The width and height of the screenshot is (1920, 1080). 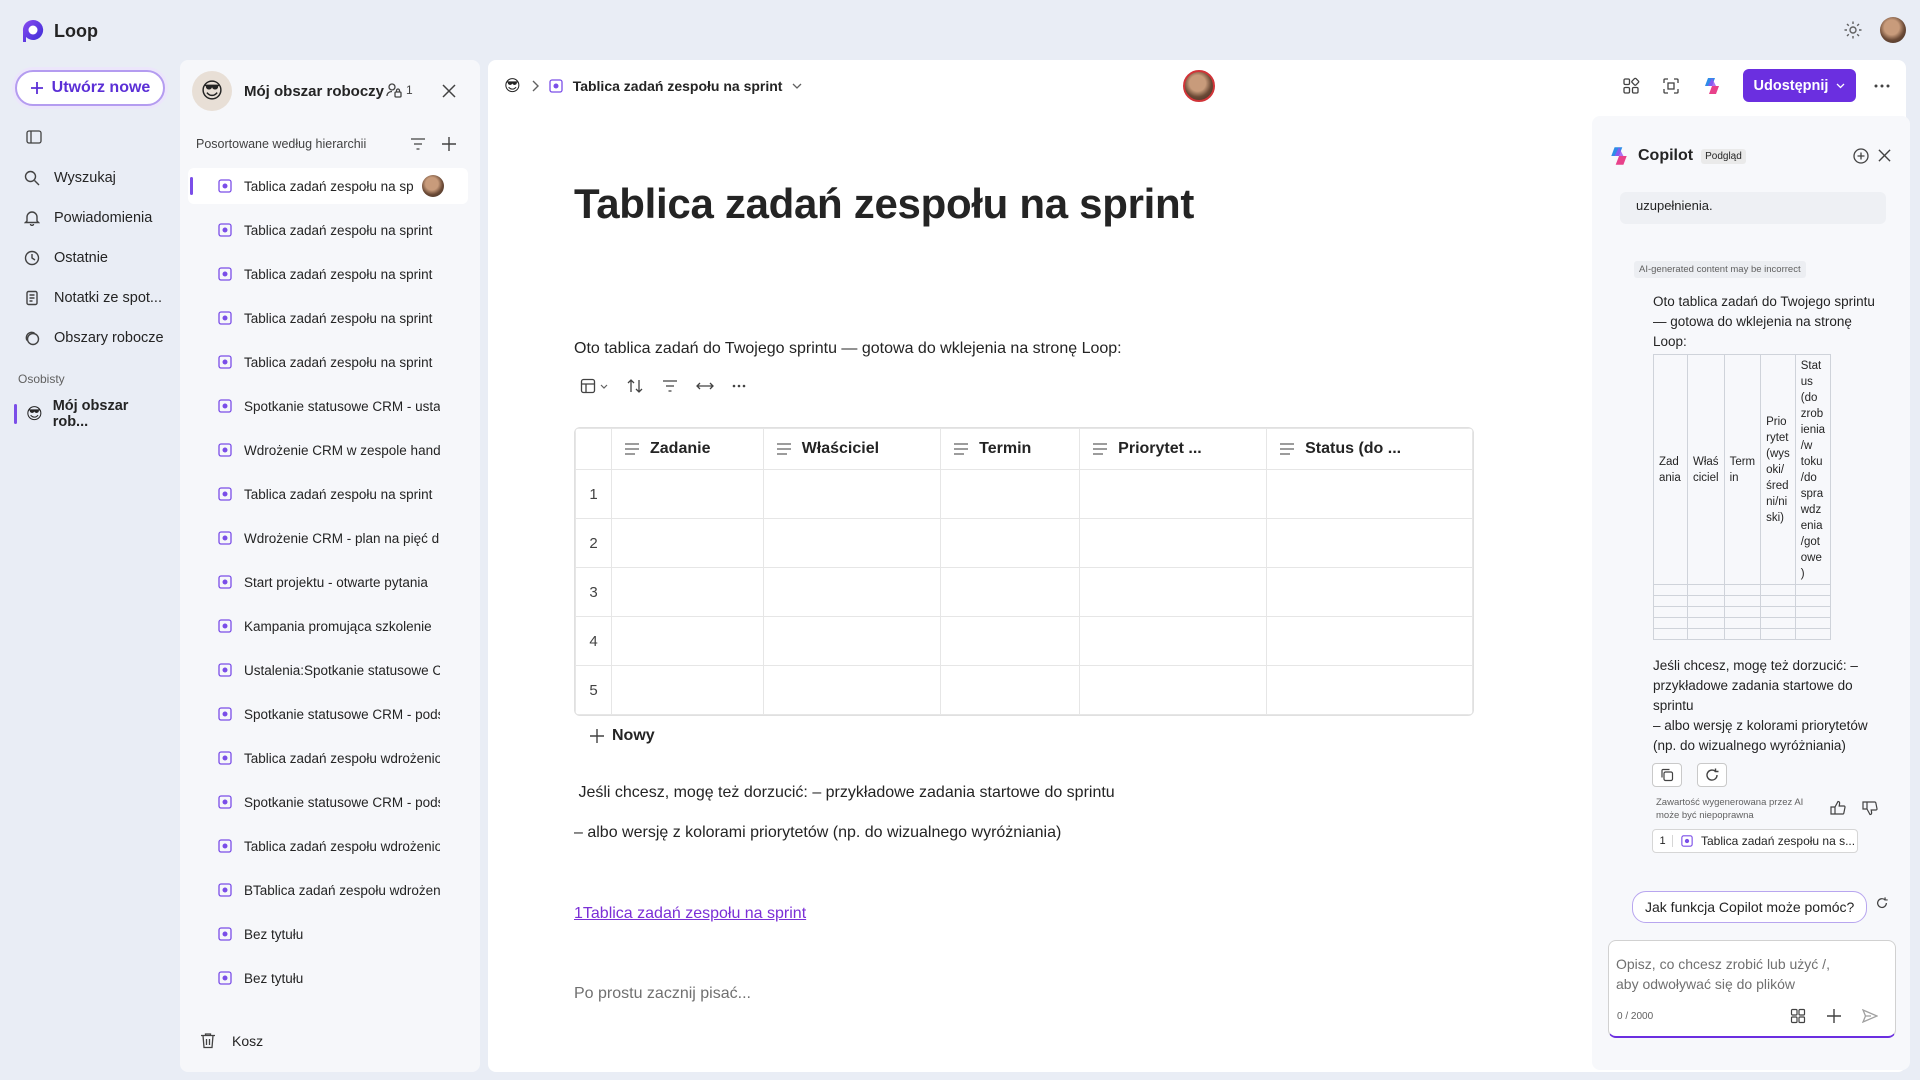 What do you see at coordinates (705, 386) in the screenshot?
I see `column-width-icon` at bounding box center [705, 386].